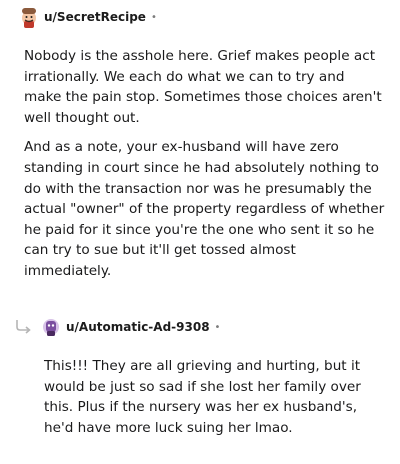 The width and height of the screenshot is (400, 464). I want to click on comment-username: u/SecretRecipe, so click(95, 17).